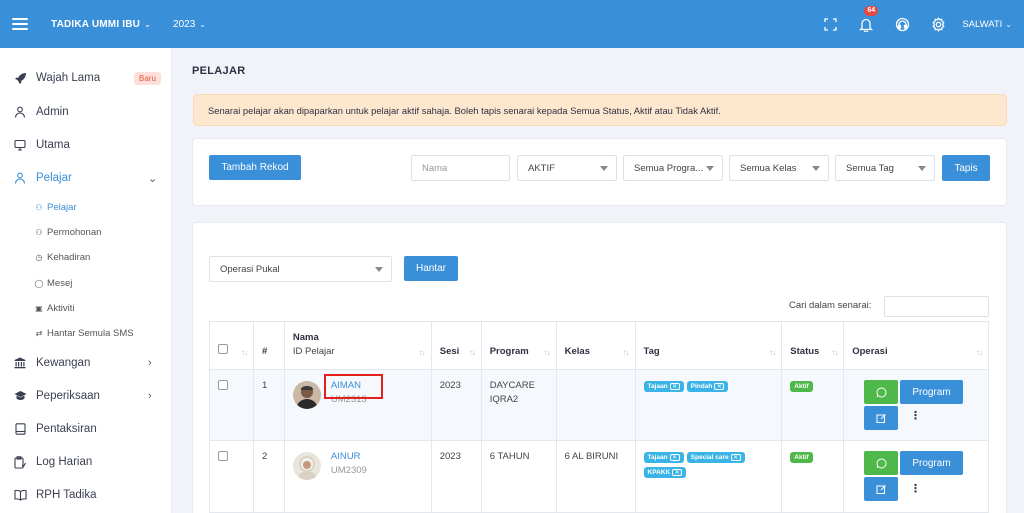 The width and height of the screenshot is (1024, 513). I want to click on add-record-button: Tambah Rekod, so click(255, 167).